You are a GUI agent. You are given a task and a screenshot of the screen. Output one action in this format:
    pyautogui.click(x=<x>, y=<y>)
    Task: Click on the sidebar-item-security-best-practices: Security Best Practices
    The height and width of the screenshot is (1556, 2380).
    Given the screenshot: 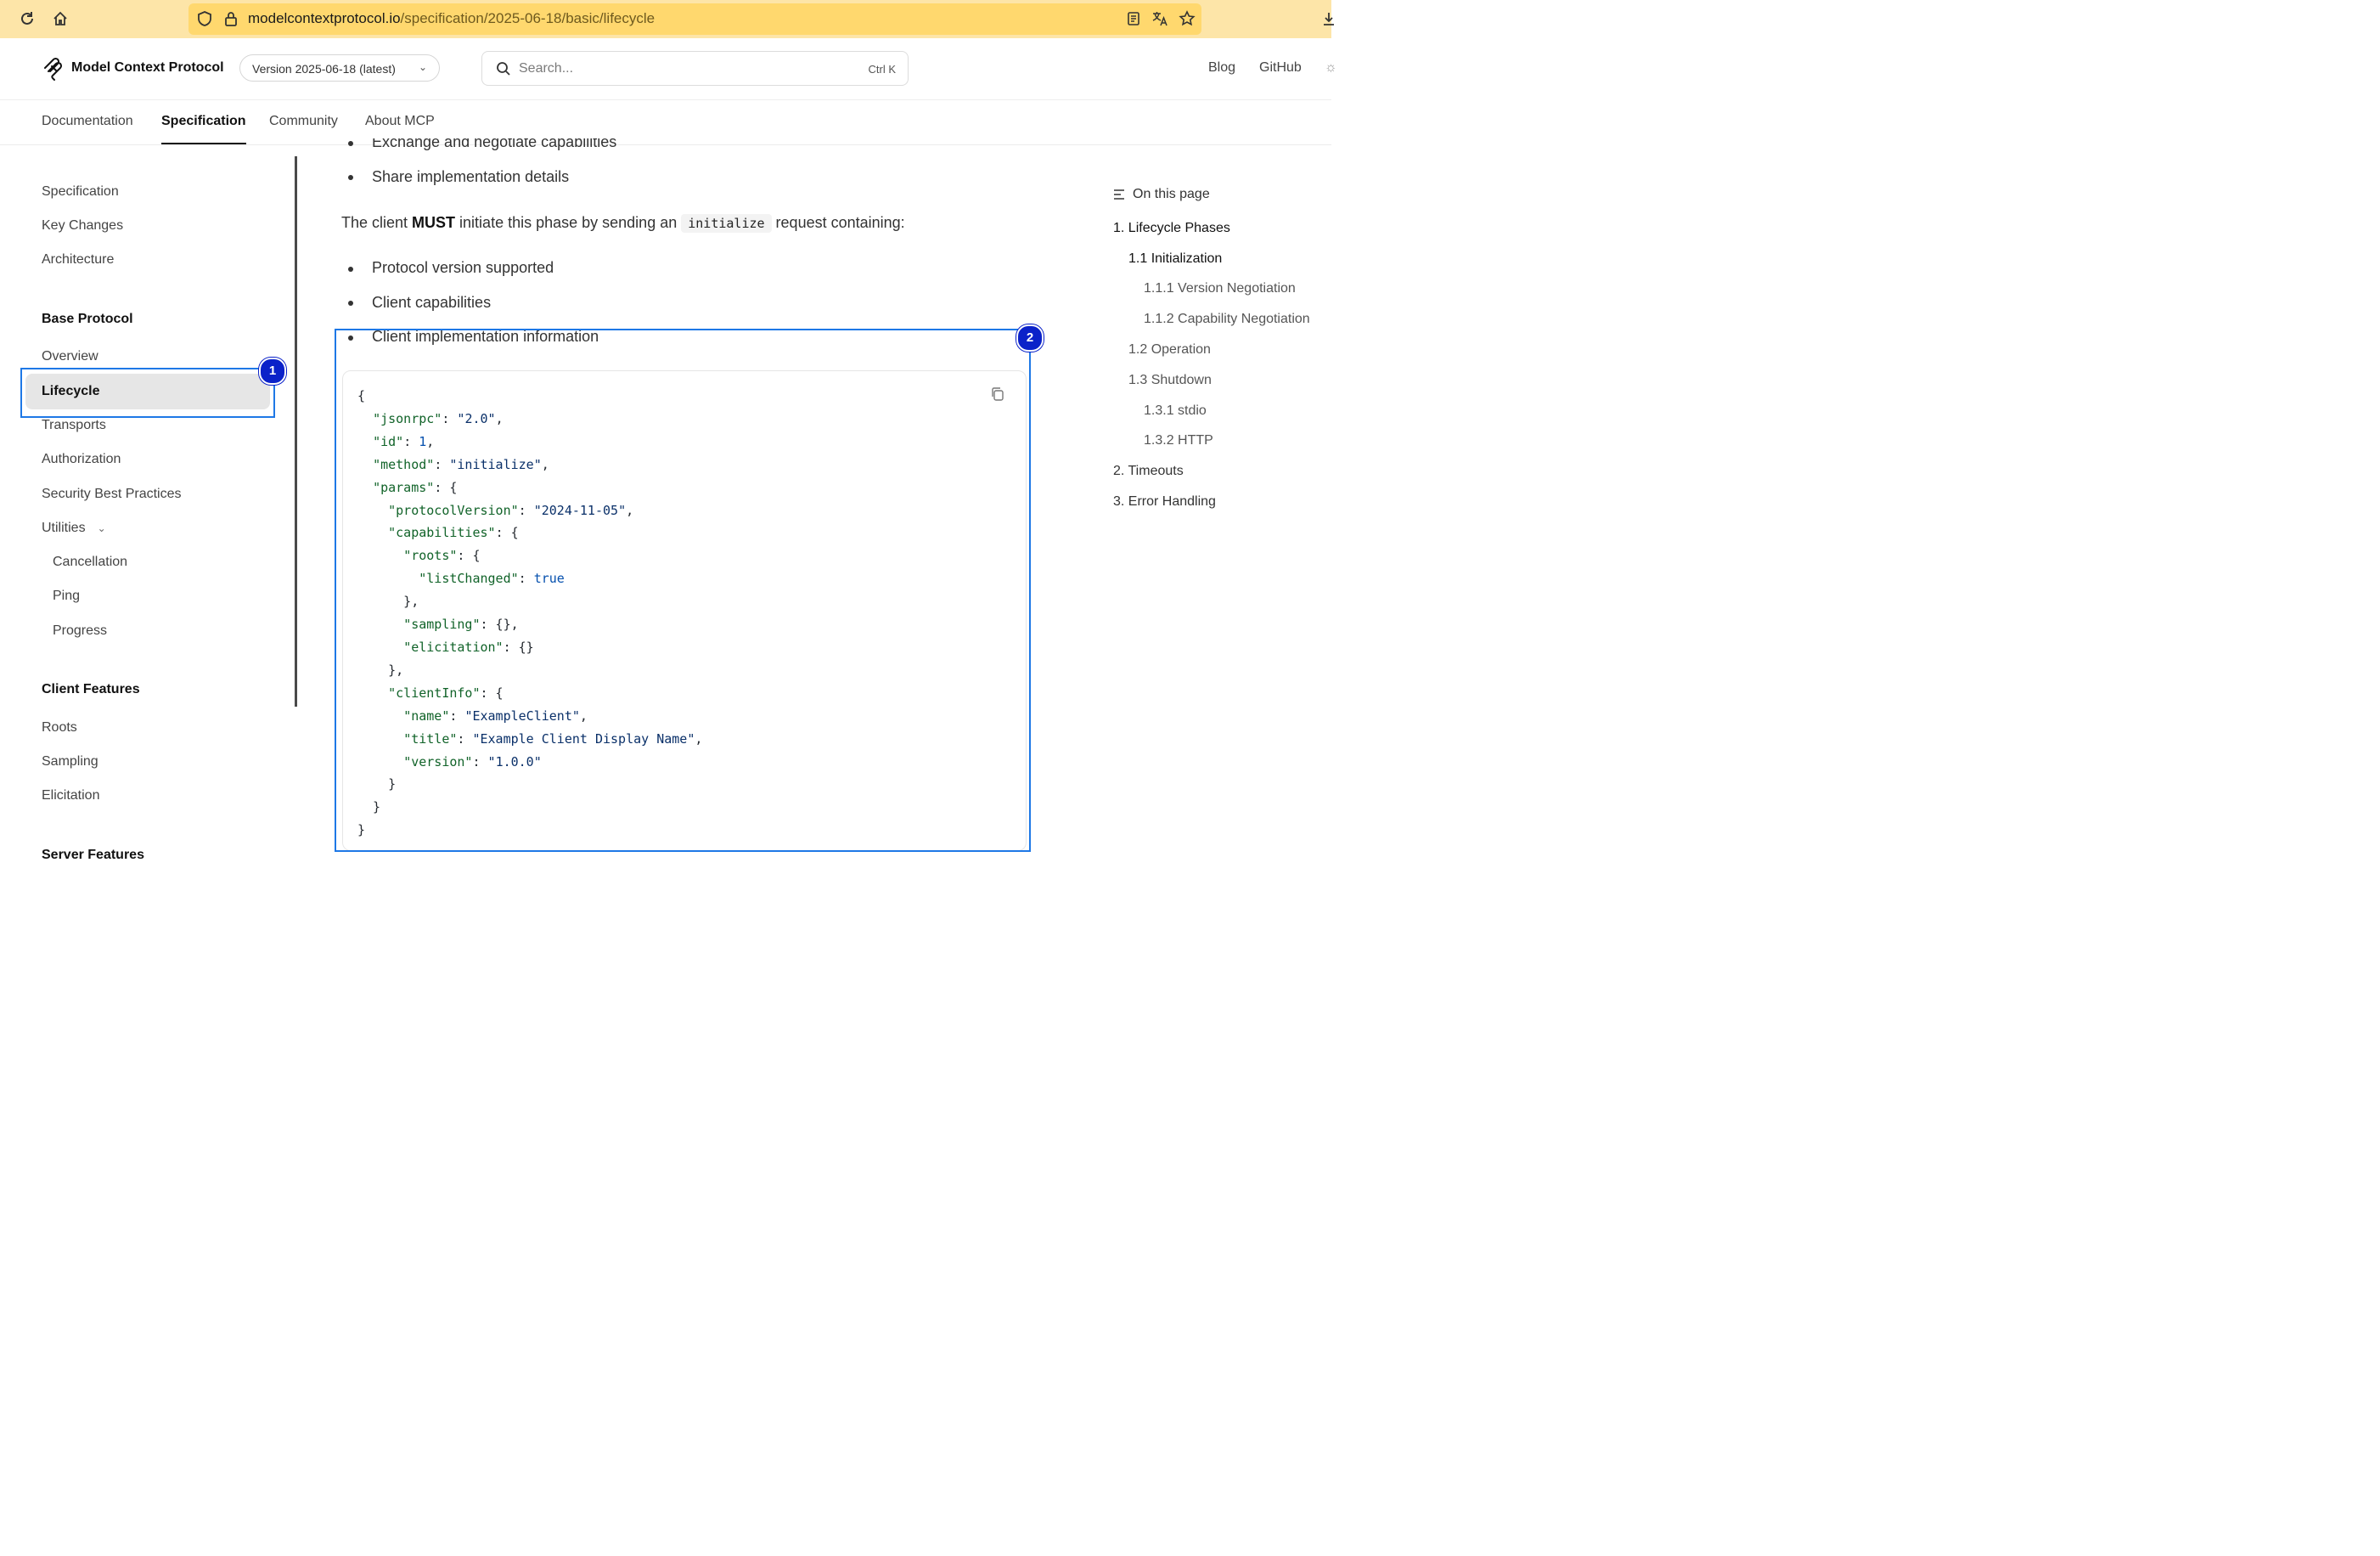 What is the action you would take?
    pyautogui.click(x=112, y=495)
    